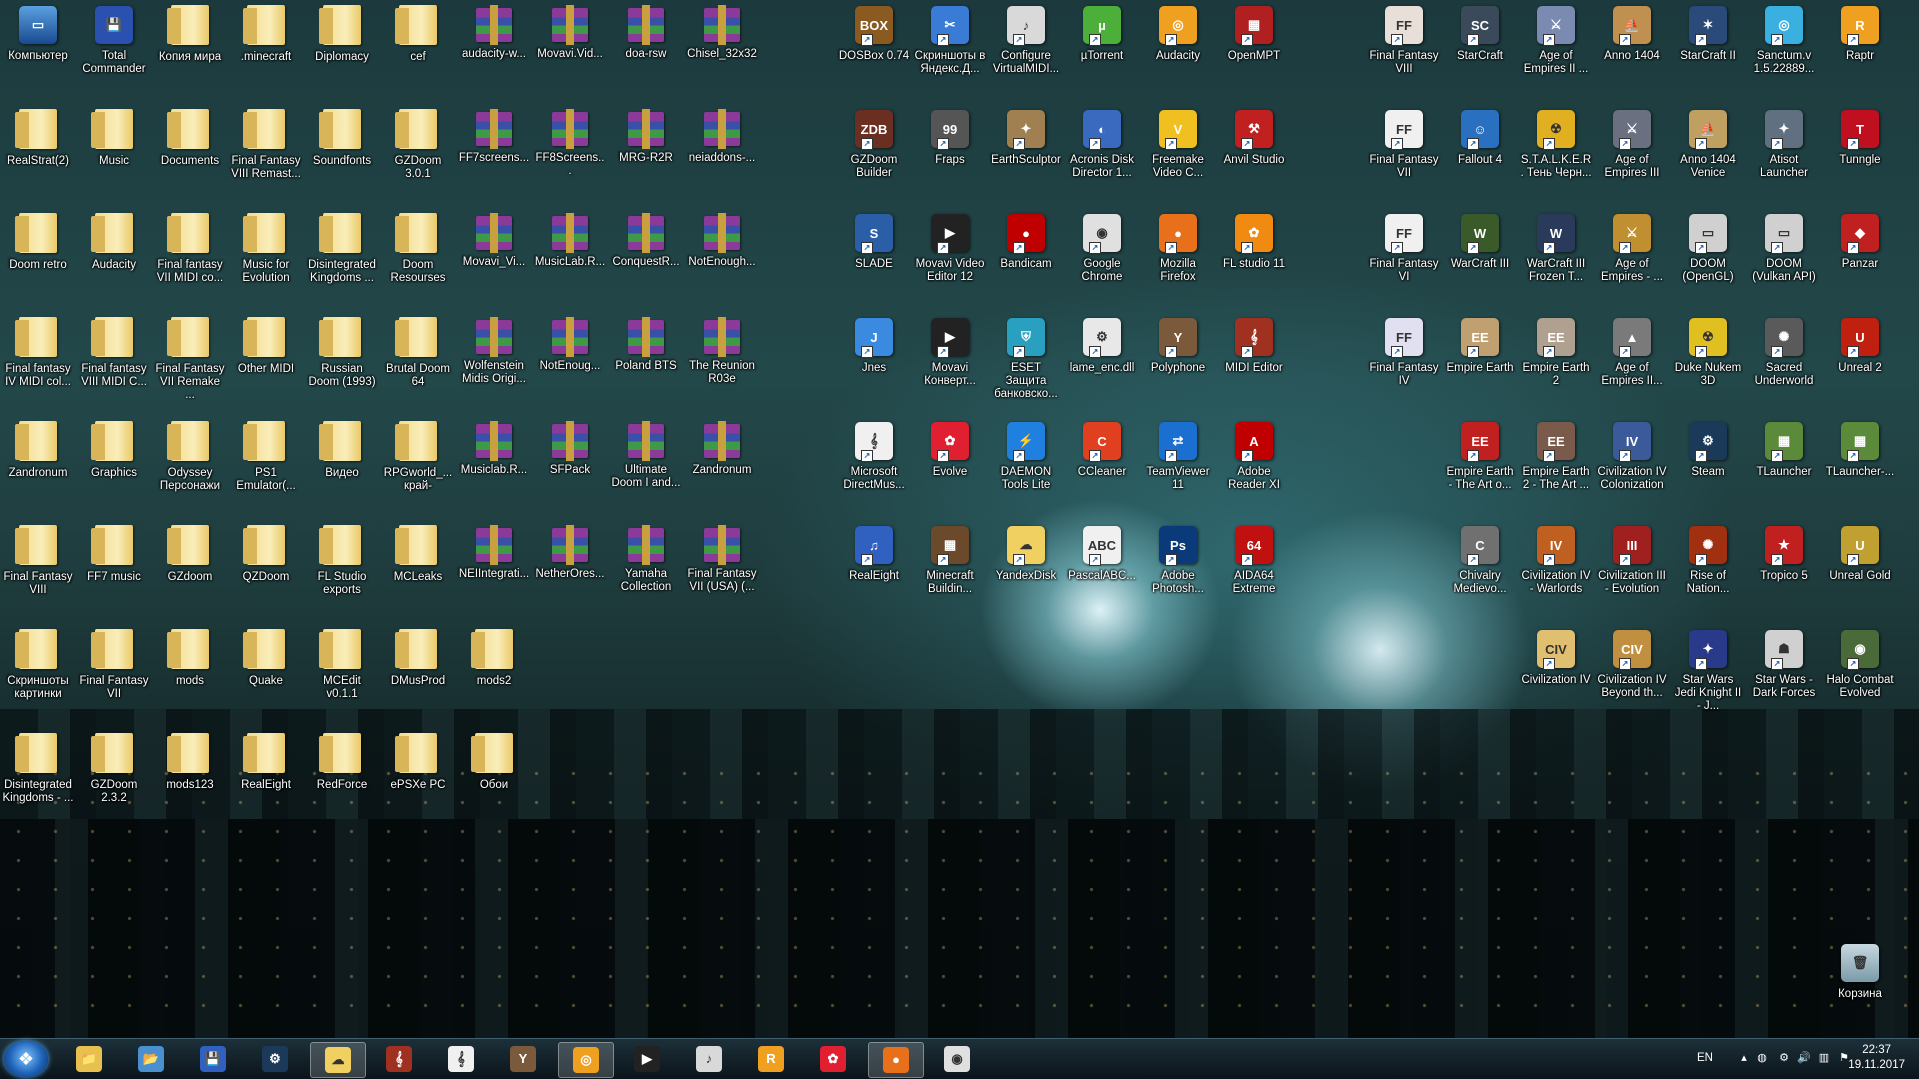 This screenshot has height=1079, width=1919. What do you see at coordinates (38, 241) in the screenshot?
I see `desktop-icon-doom-retro: Doom retro` at bounding box center [38, 241].